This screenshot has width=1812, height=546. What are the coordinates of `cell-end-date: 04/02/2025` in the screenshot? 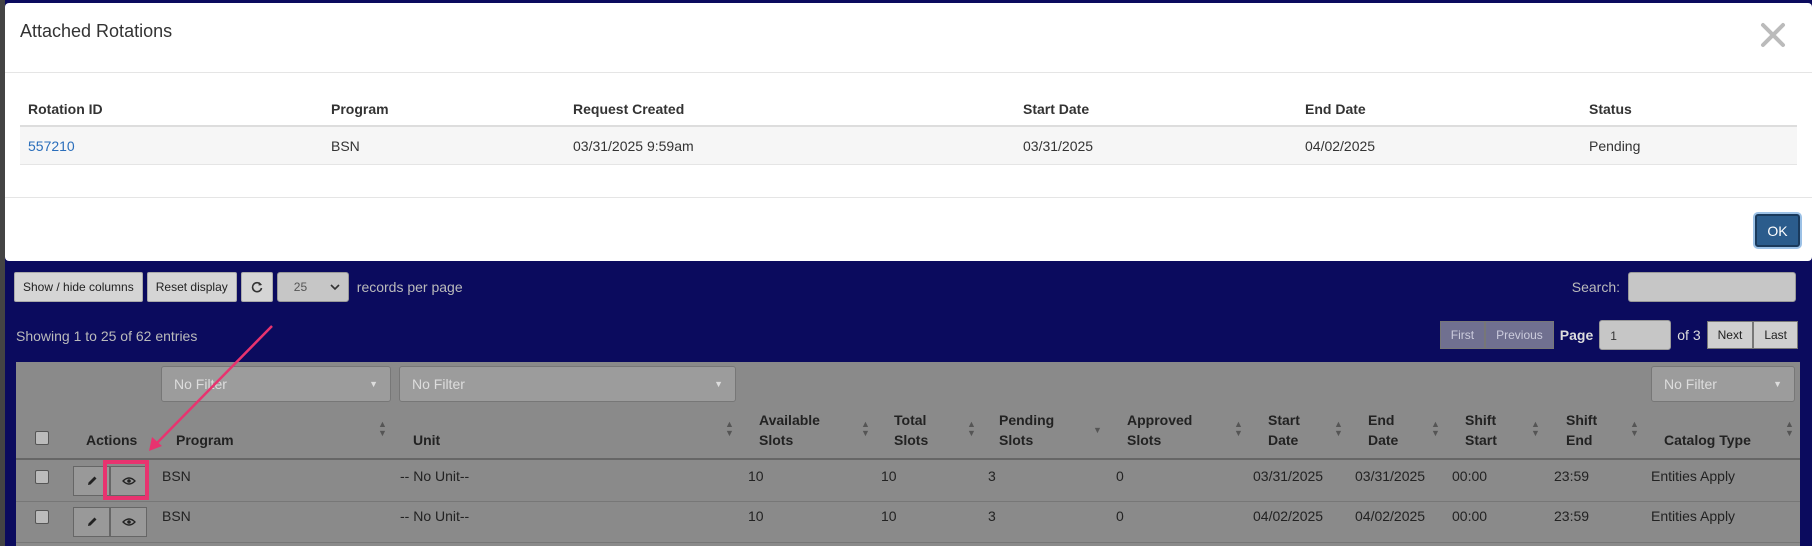 It's located at (1340, 146).